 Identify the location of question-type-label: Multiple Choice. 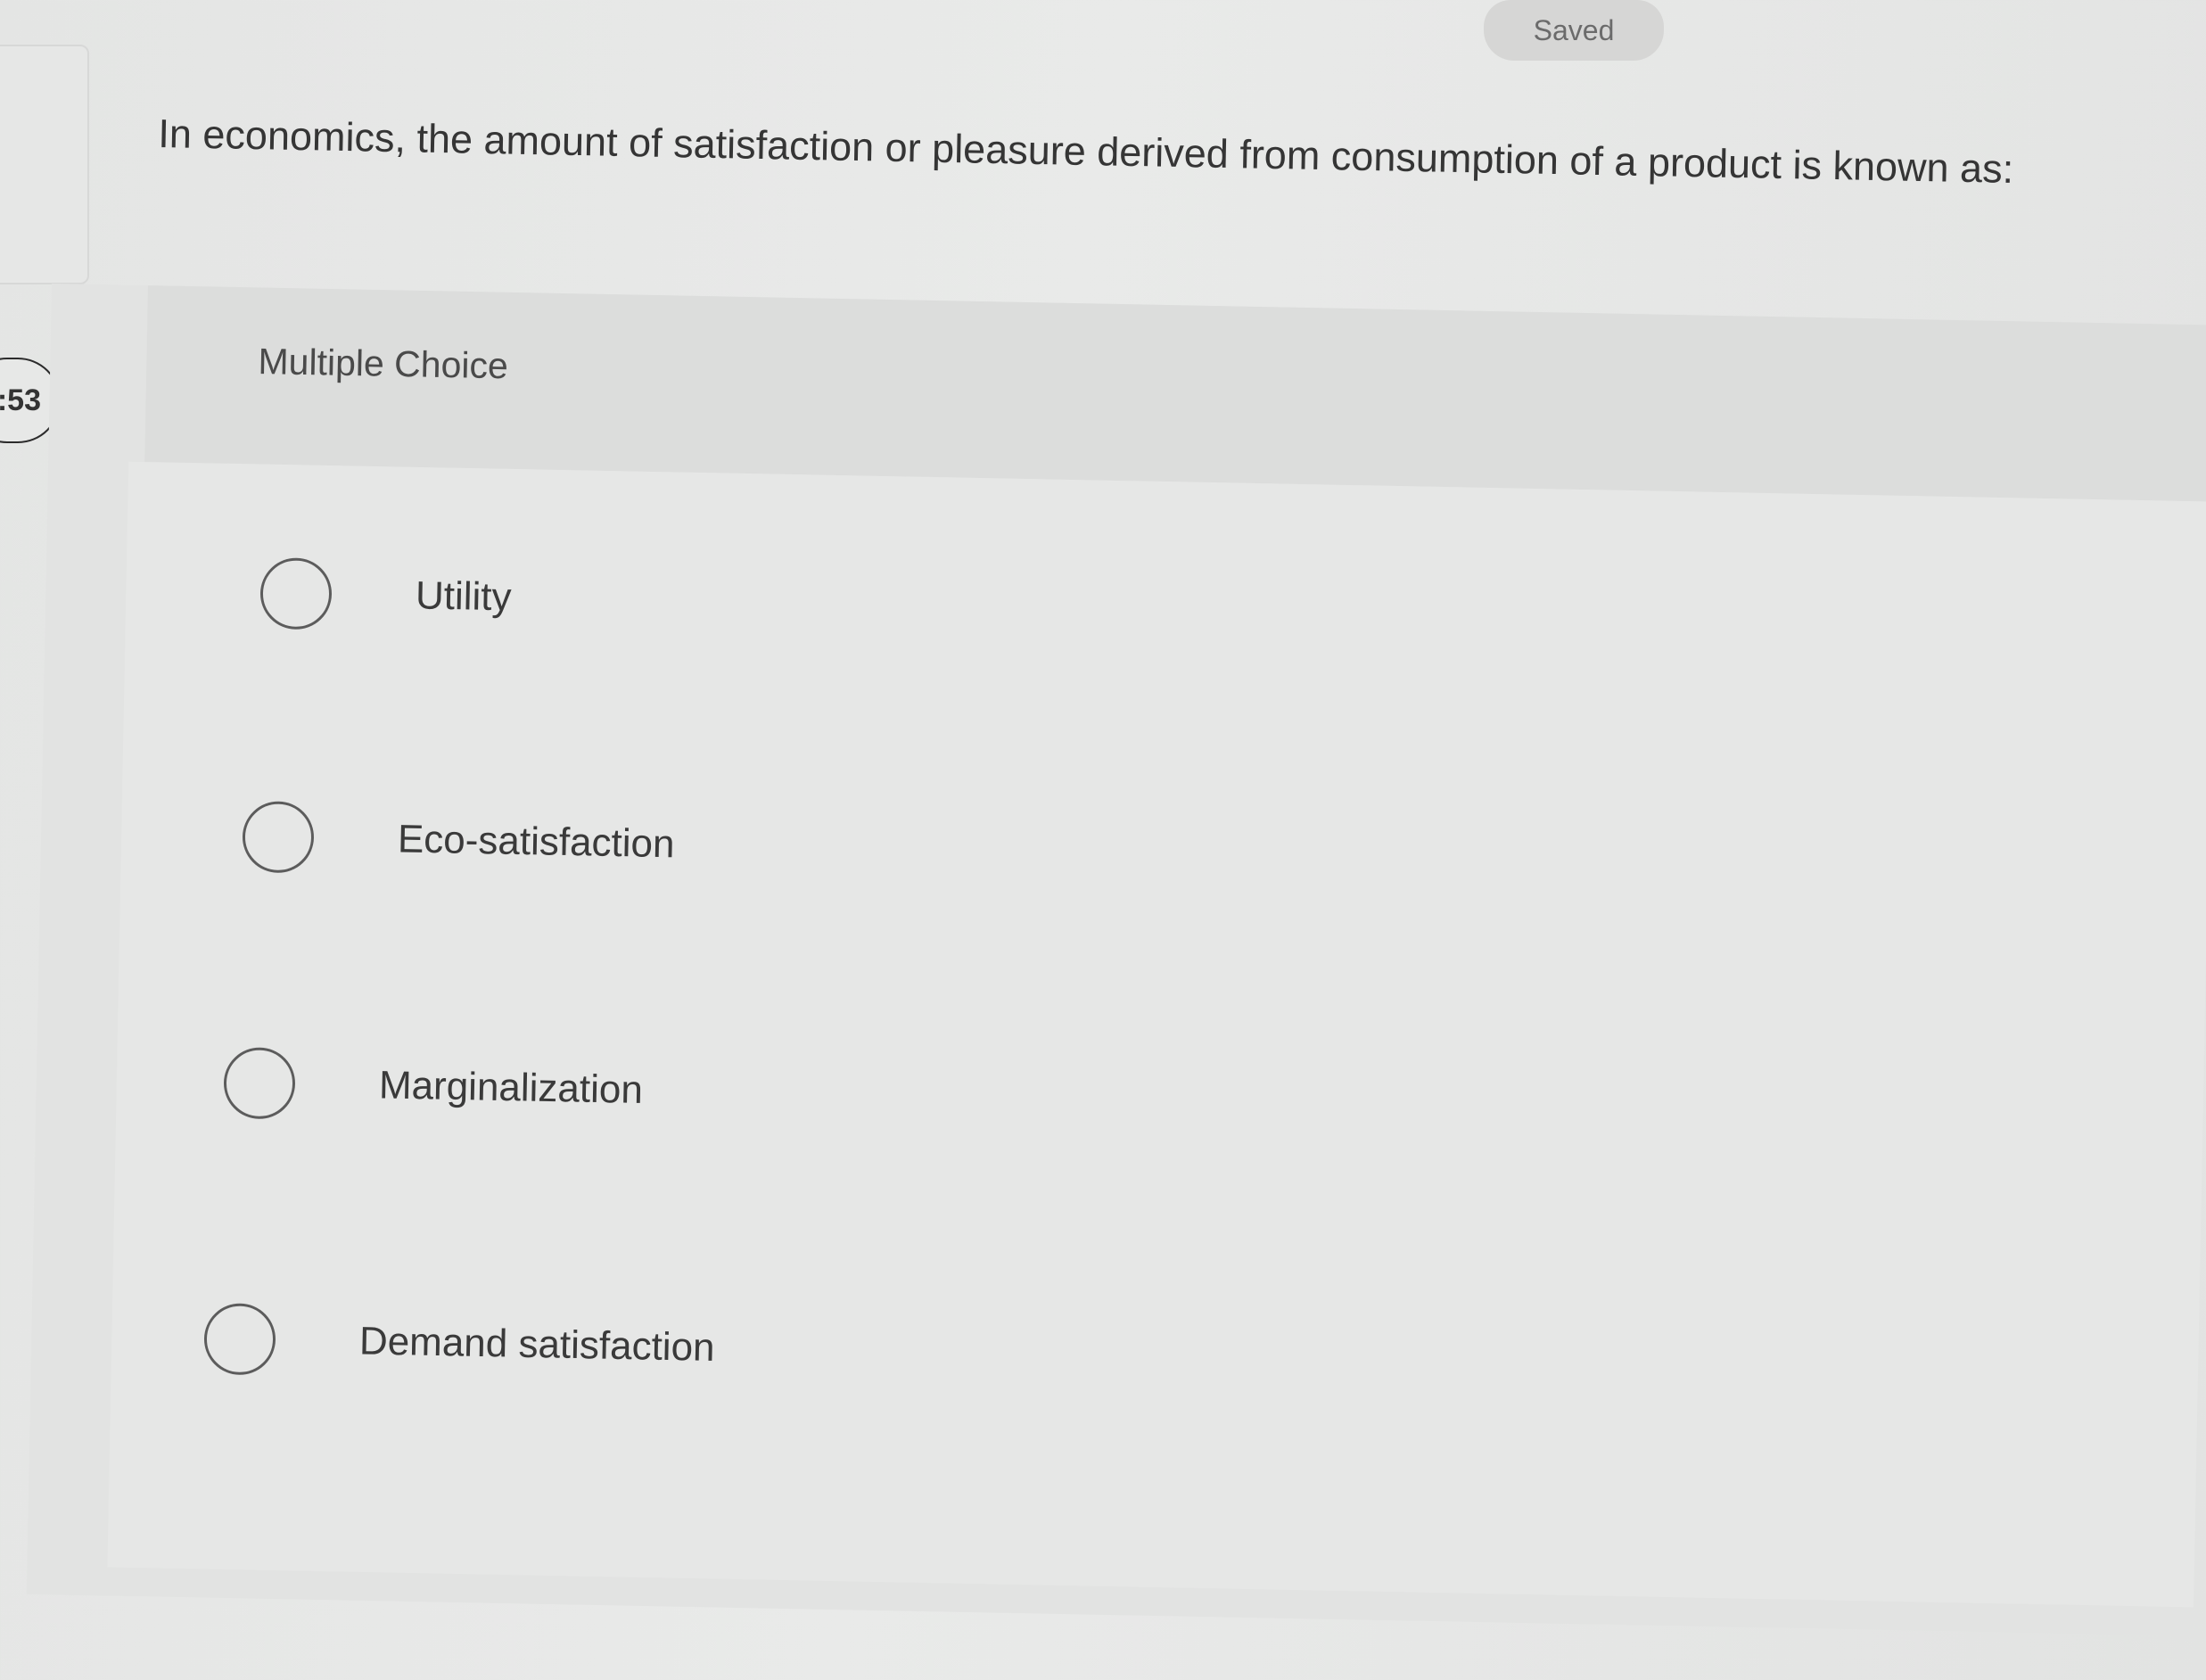
(384, 364).